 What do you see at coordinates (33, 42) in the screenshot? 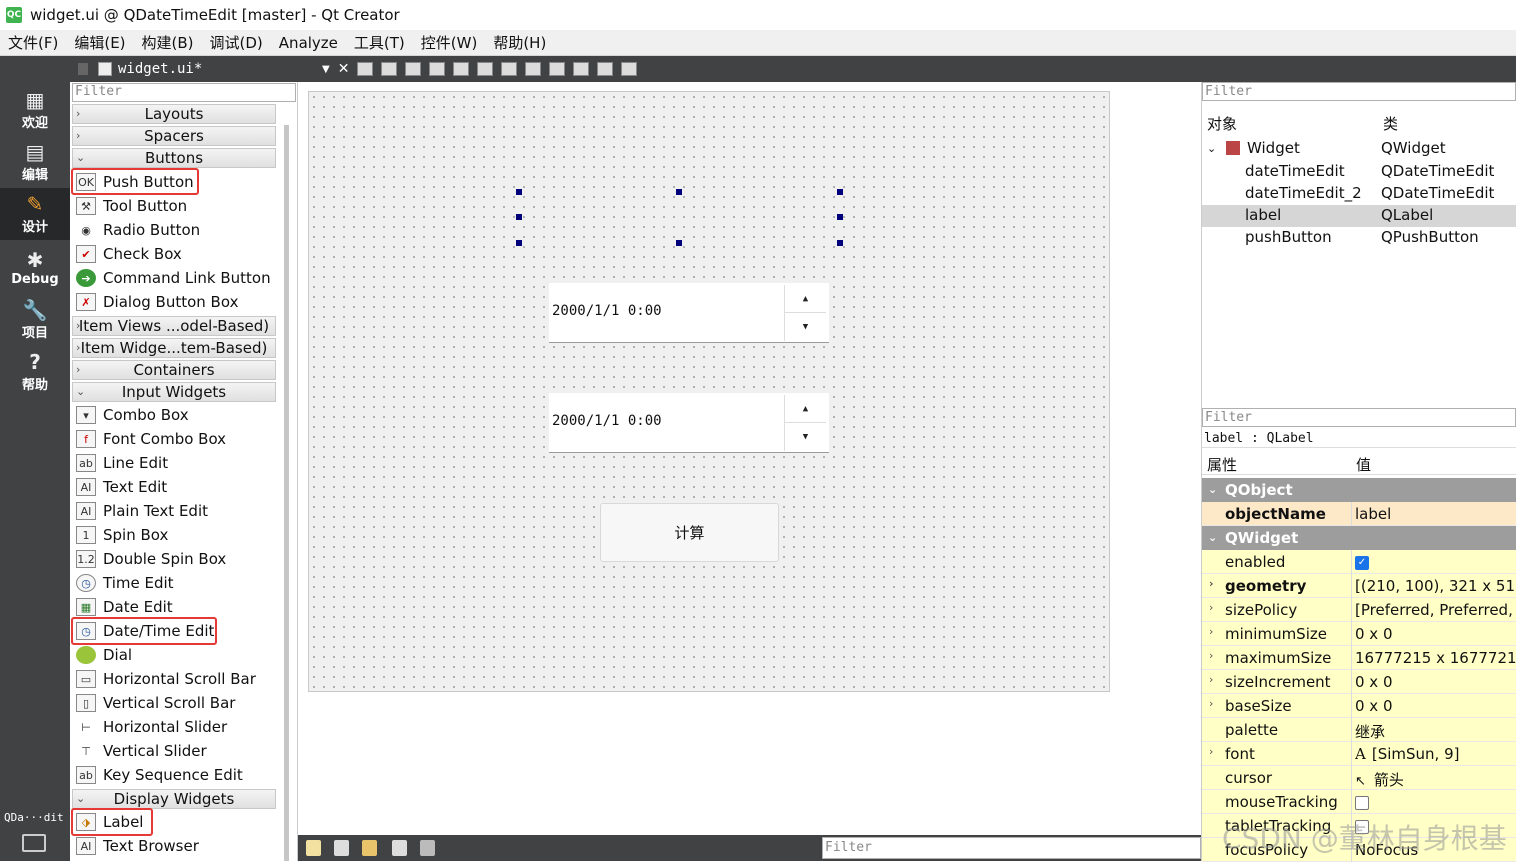
I see `menu-file: 文件(F)` at bounding box center [33, 42].